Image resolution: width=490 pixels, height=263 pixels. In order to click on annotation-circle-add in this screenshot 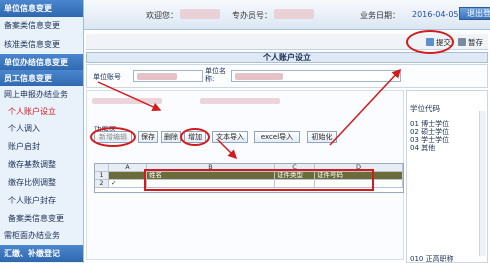, I will do `click(195, 137)`.